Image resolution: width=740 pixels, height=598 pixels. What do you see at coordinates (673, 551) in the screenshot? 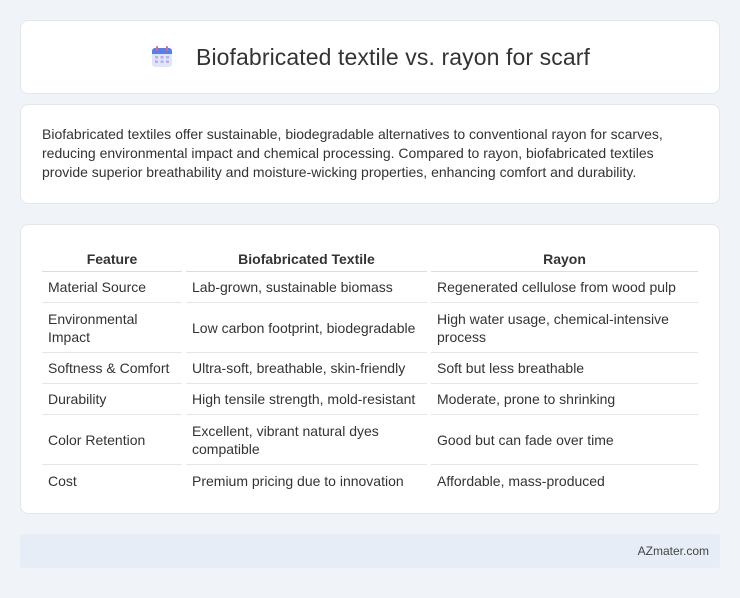
I see `footer-site-link: AZmater.com` at bounding box center [673, 551].